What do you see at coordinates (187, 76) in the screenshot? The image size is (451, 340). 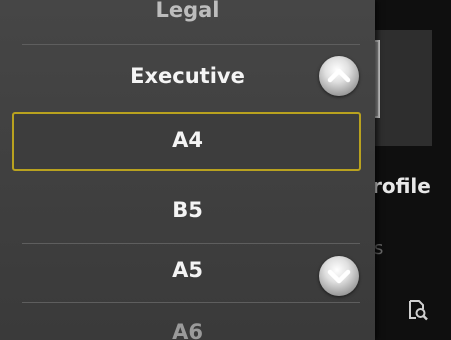 I see `list-item-label: Executive` at bounding box center [187, 76].